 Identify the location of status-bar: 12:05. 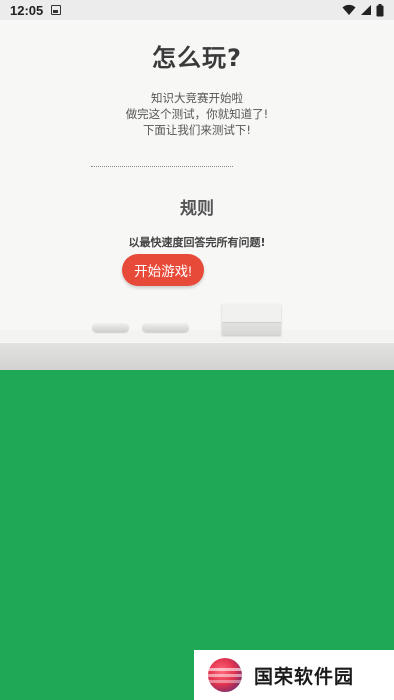
(197, 10).